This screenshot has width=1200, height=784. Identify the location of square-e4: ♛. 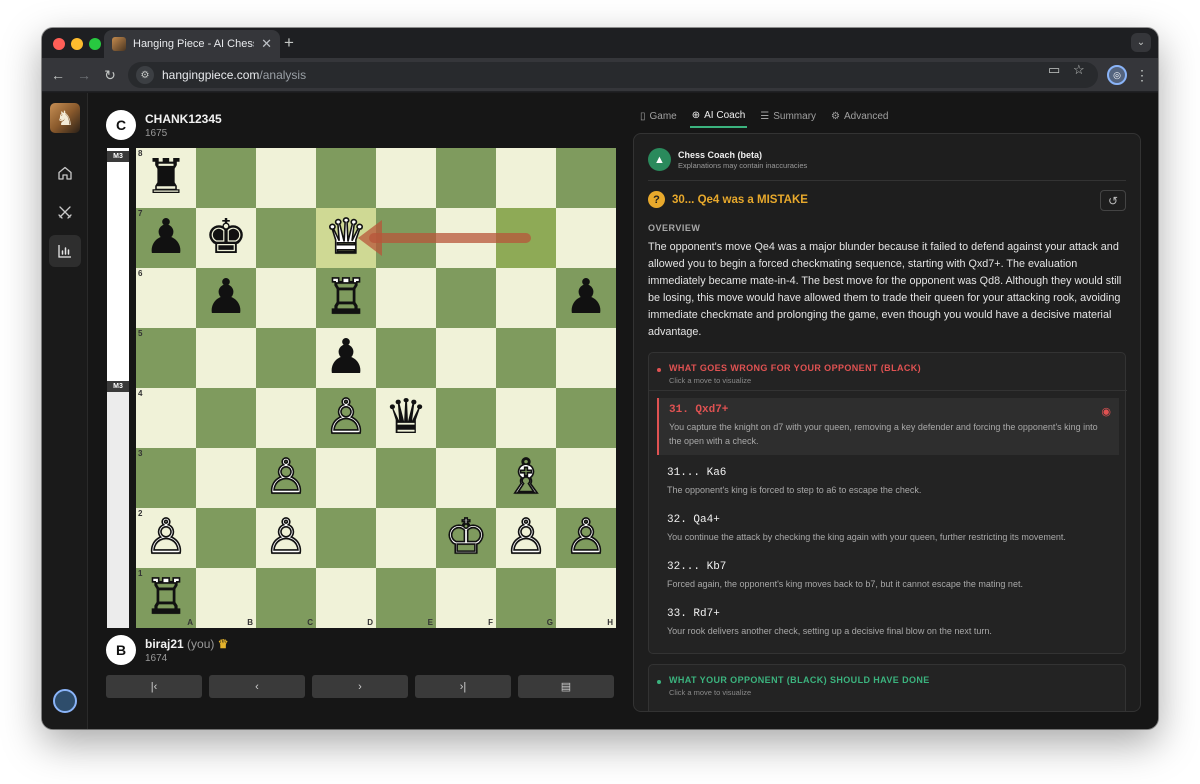
(406, 418).